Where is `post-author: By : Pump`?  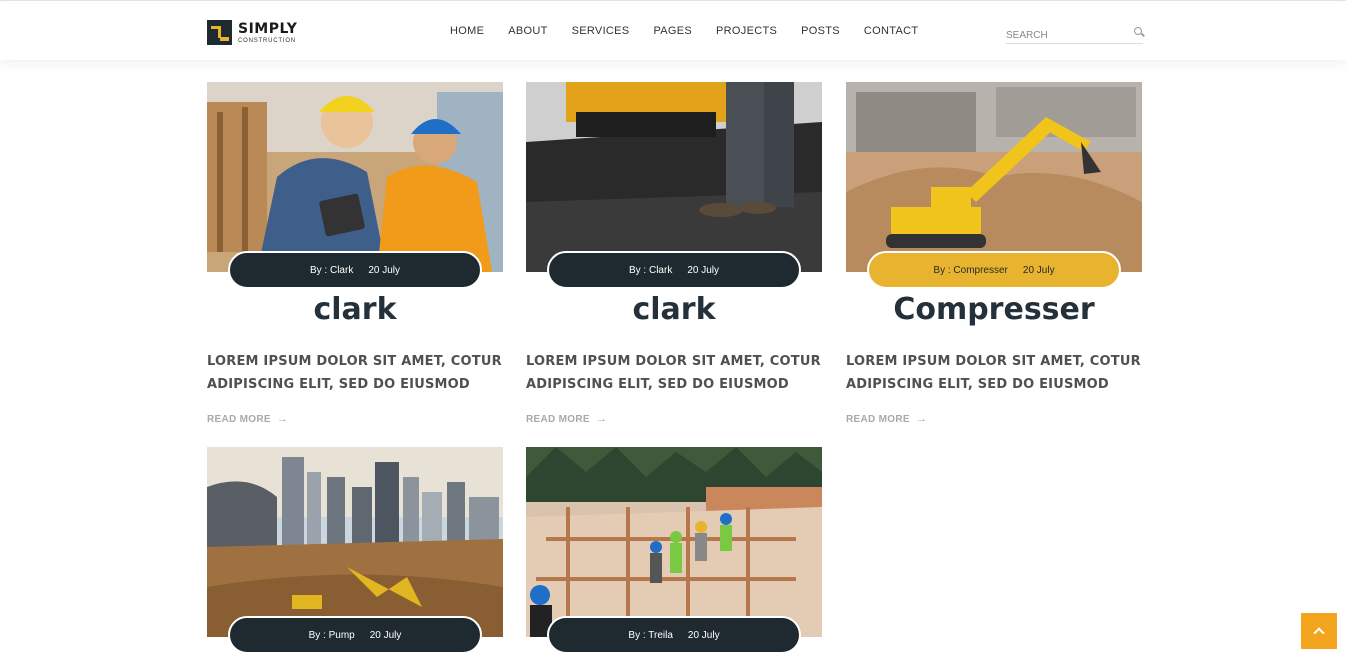
post-author: By : Pump is located at coordinates (332, 635).